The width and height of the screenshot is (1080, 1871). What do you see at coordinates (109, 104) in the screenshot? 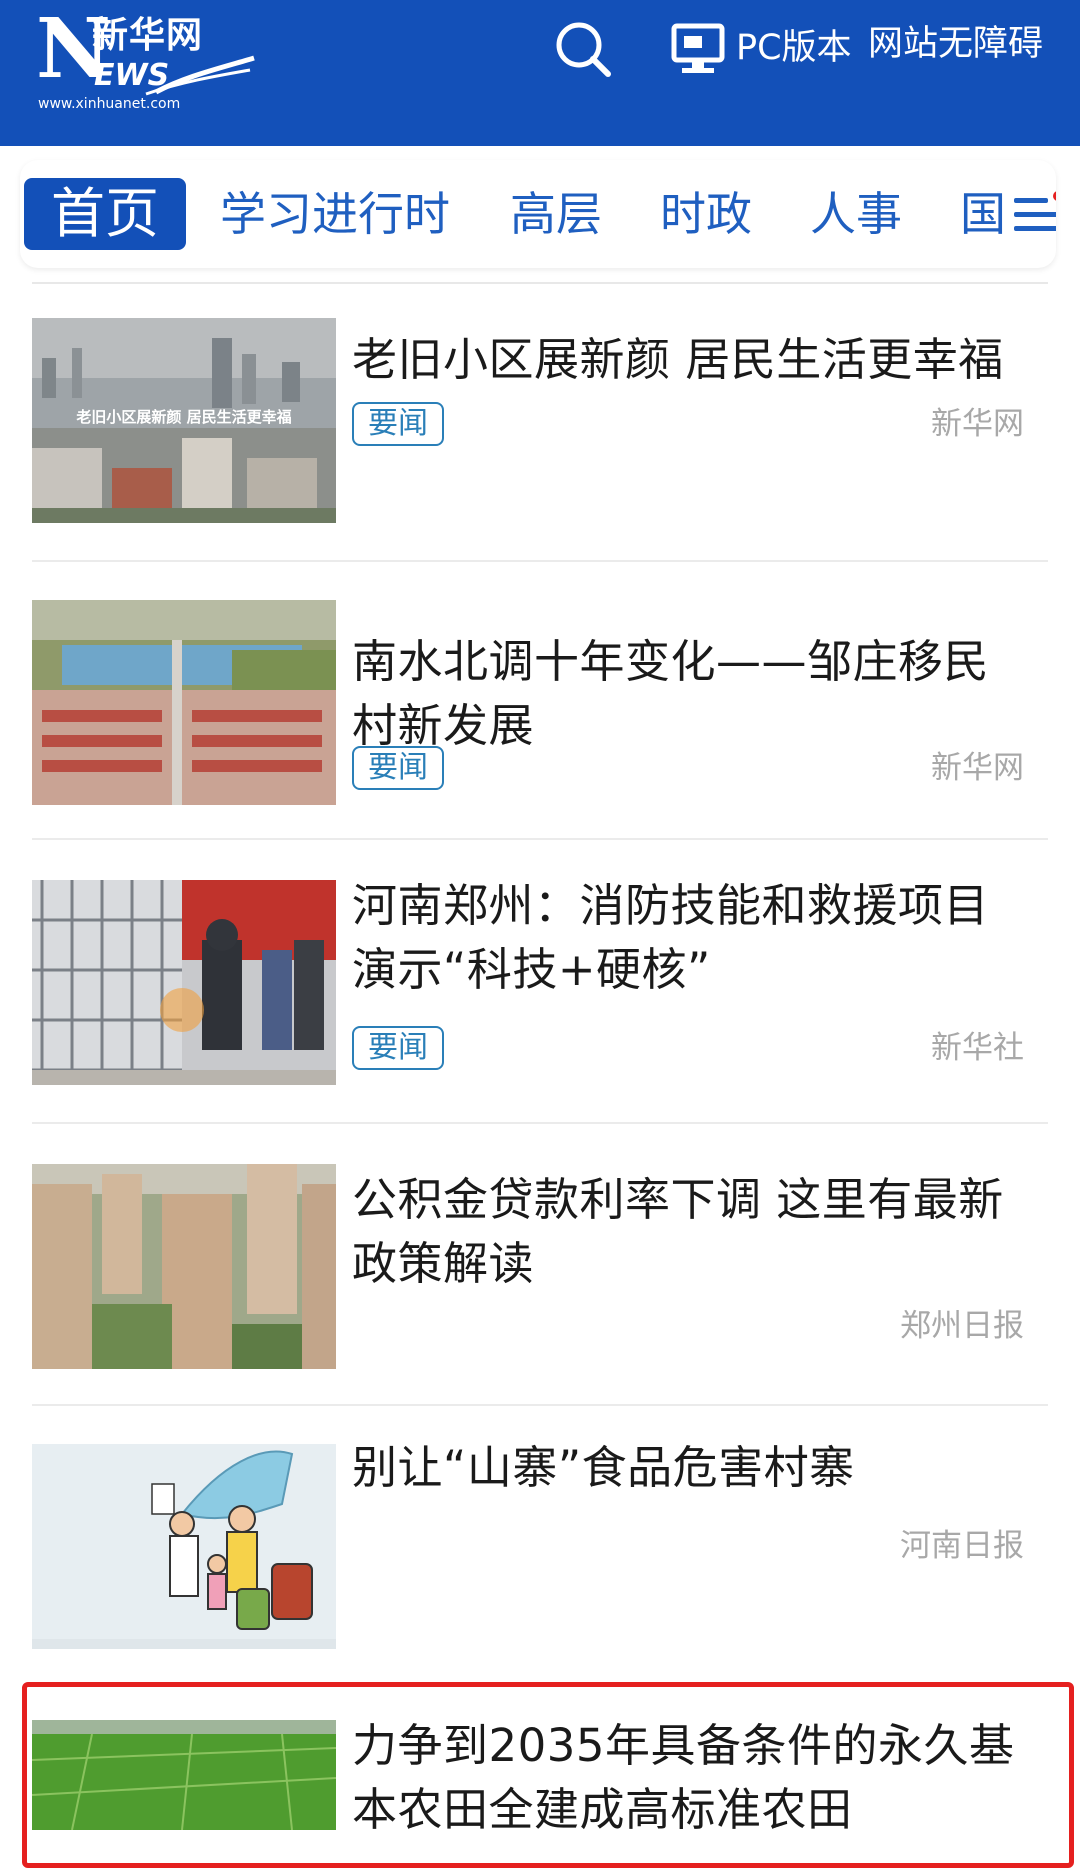
I see `logo-url: www.xinhuanet.com` at bounding box center [109, 104].